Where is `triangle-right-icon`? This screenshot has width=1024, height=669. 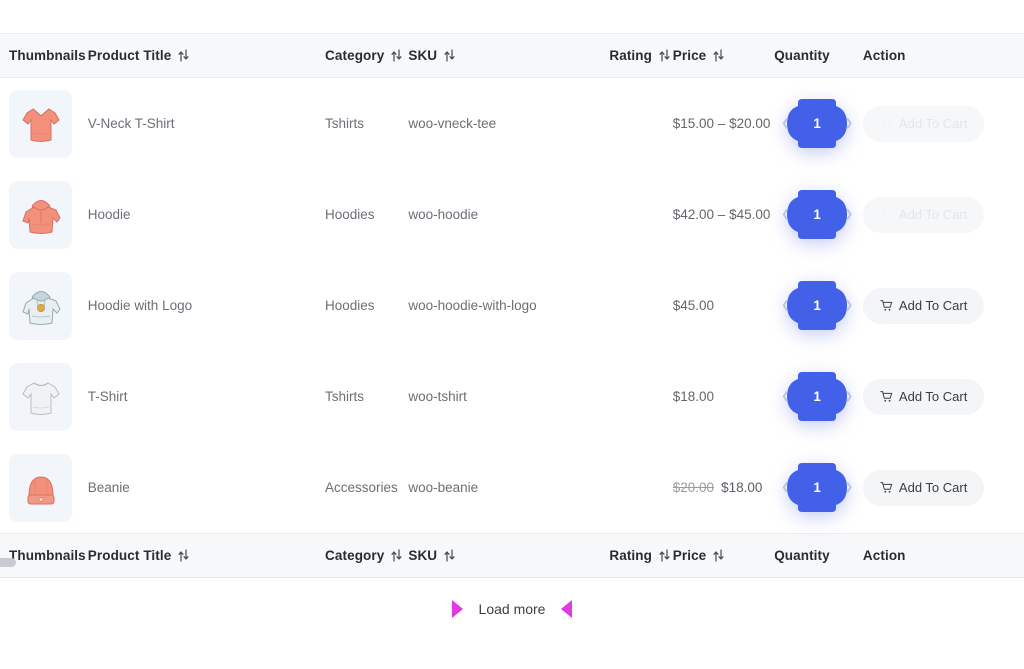
triangle-right-icon is located at coordinates (457, 609).